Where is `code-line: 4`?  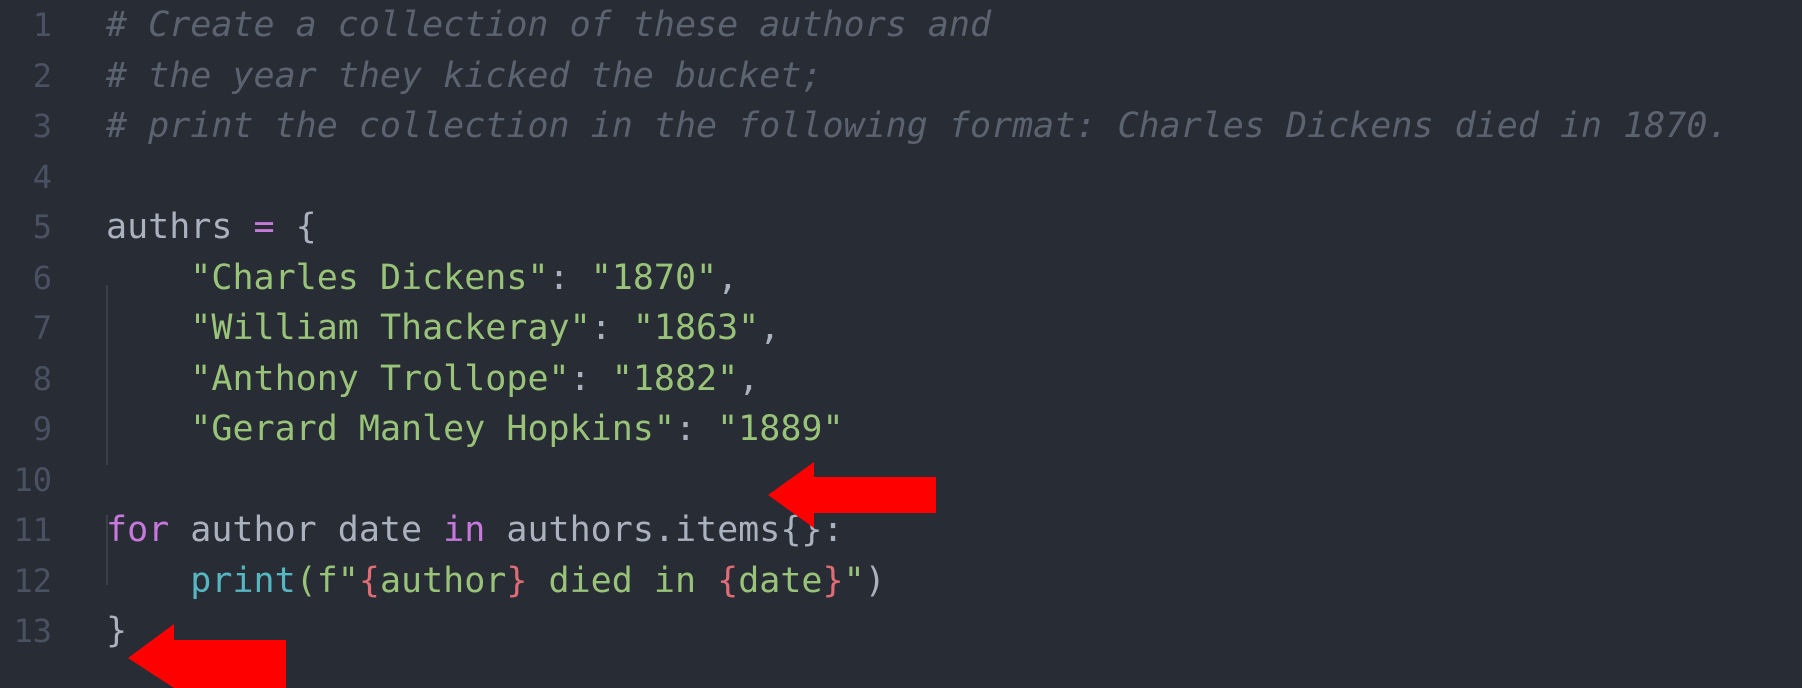
code-line: 4 is located at coordinates (901, 177).